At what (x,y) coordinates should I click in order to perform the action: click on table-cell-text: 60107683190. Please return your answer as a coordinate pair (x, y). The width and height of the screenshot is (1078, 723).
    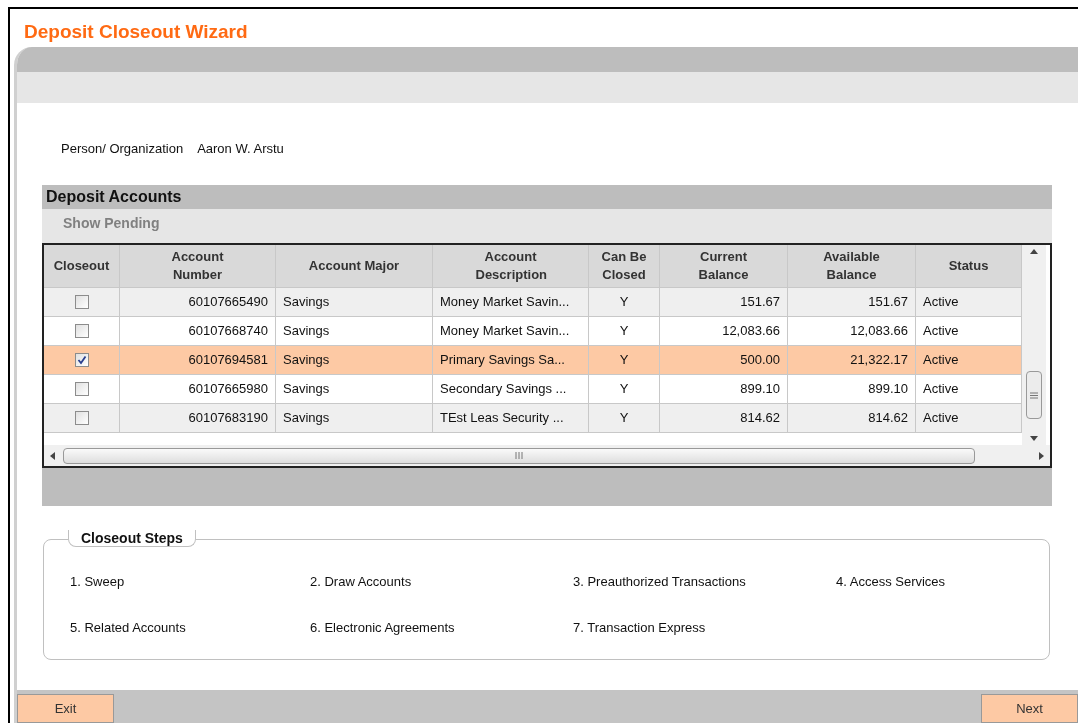
    Looking at the image, I should click on (228, 418).